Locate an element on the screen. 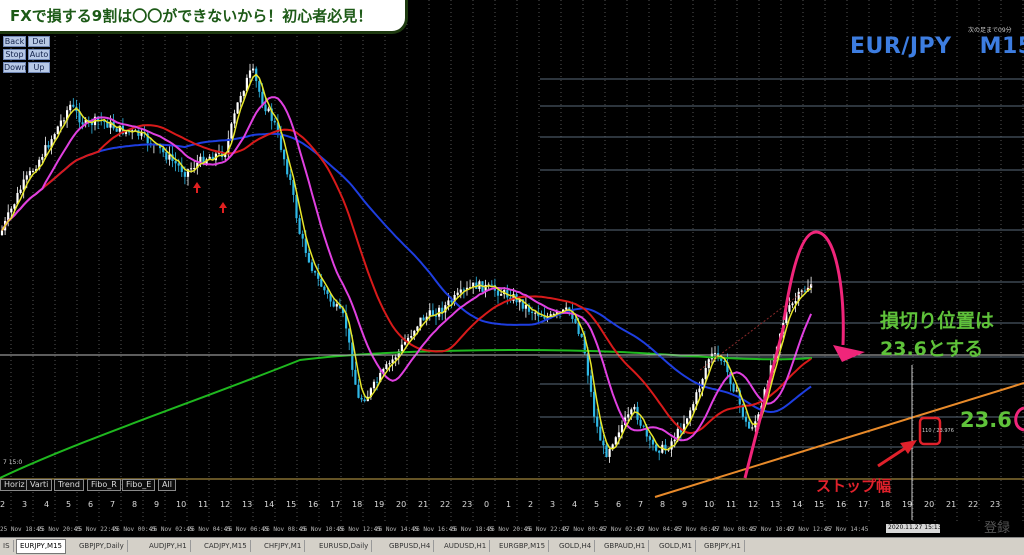  hour-label: 20 is located at coordinates (401, 504).